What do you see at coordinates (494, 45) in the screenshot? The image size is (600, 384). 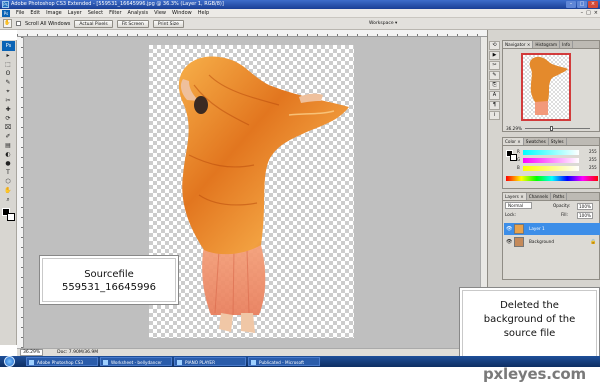 I see `history-icon: ⟲` at bounding box center [494, 45].